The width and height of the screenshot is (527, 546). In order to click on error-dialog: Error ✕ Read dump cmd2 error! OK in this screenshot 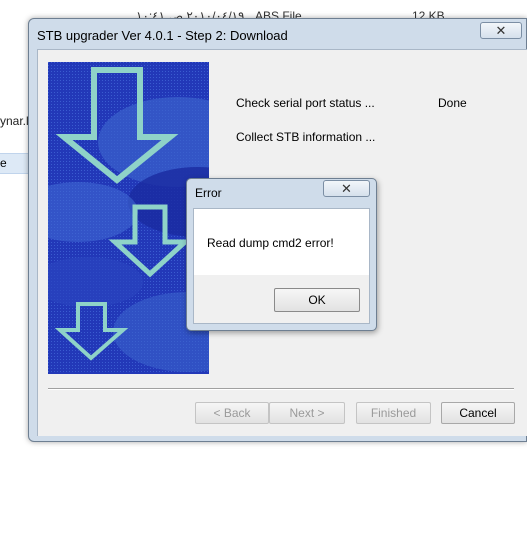, I will do `click(281, 254)`.